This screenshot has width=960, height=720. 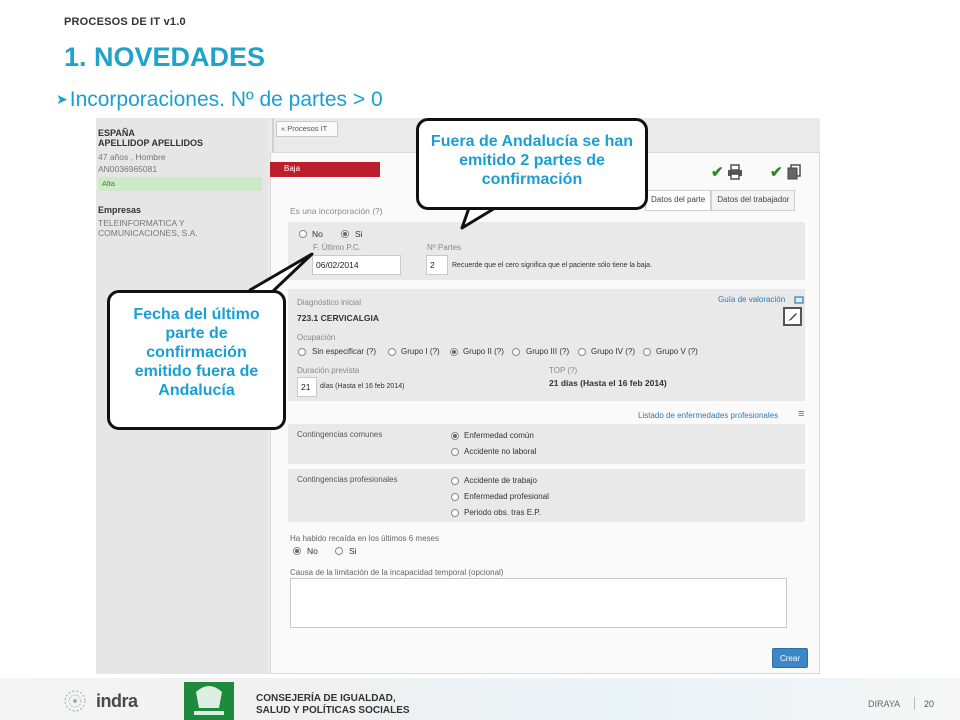 I want to click on indra-logo: indra, so click(x=117, y=701).